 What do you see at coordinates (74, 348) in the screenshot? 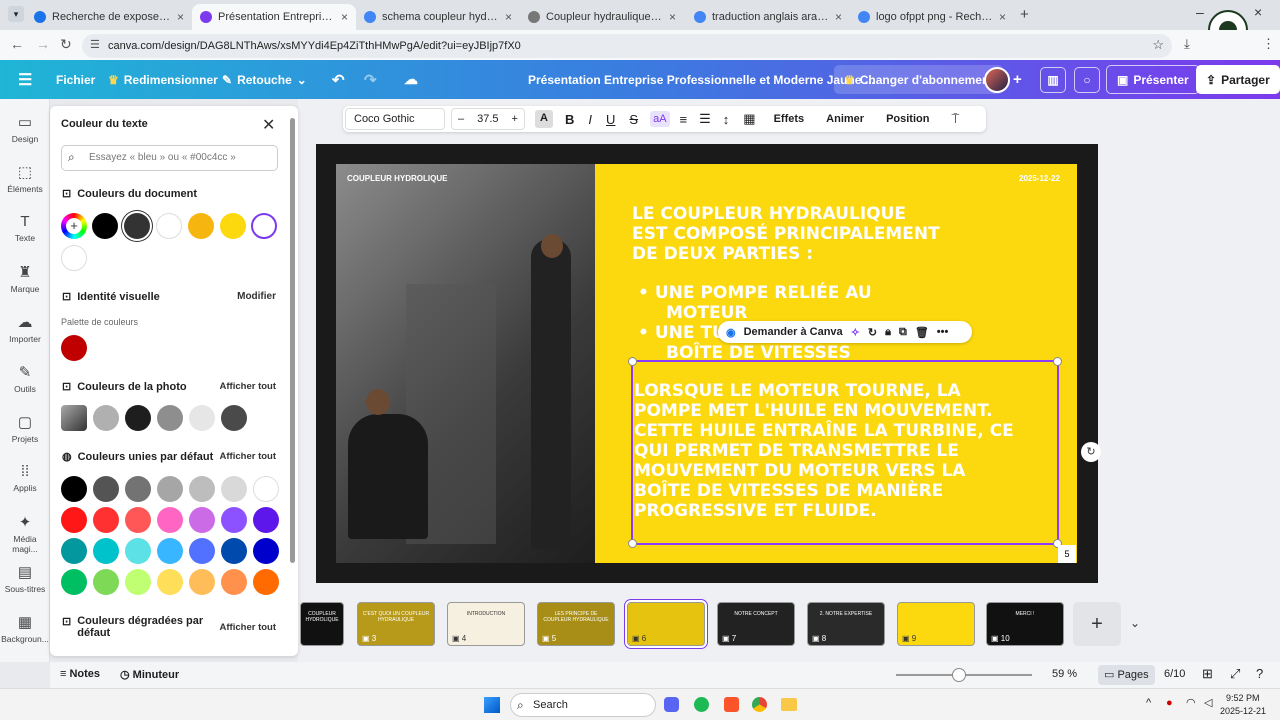
I see `brand-swatch` at bounding box center [74, 348].